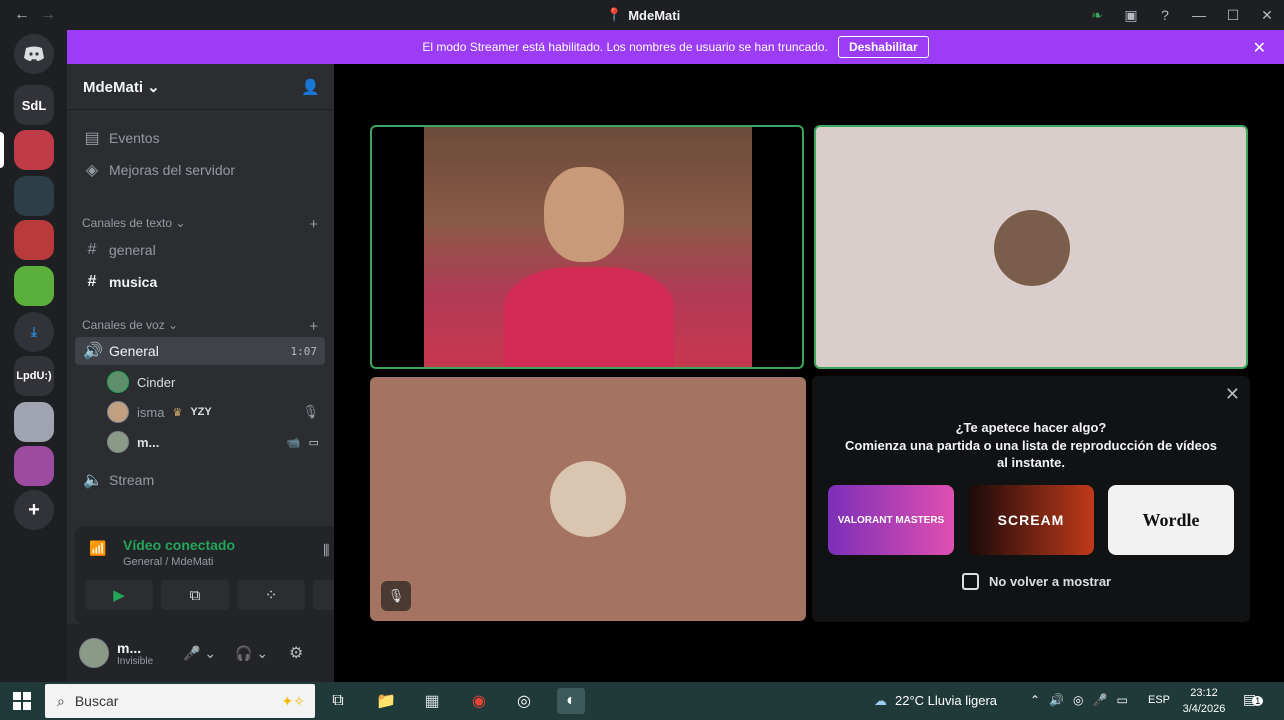 The height and width of the screenshot is (720, 1284). I want to click on download-icon: ⤓, so click(34, 332).